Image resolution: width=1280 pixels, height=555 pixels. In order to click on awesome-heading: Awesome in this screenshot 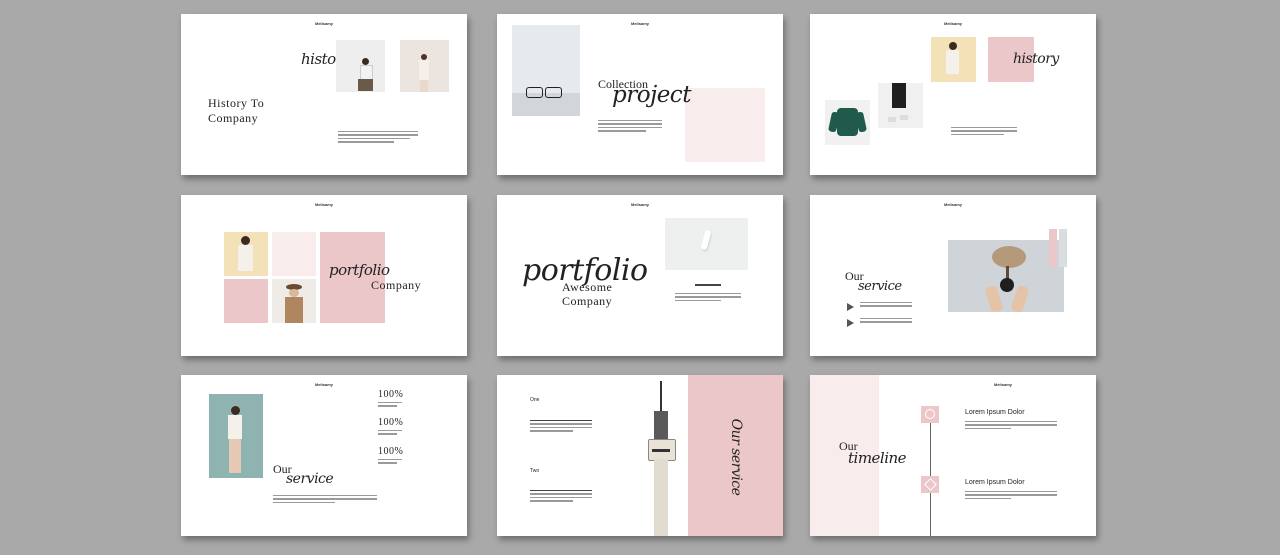, I will do `click(587, 287)`.